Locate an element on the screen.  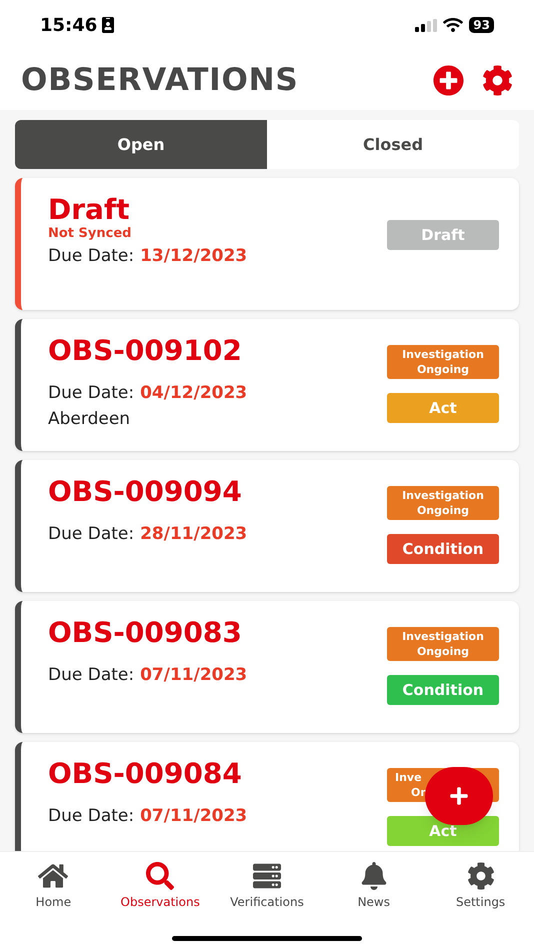
status-tag: Draft is located at coordinates (443, 235).